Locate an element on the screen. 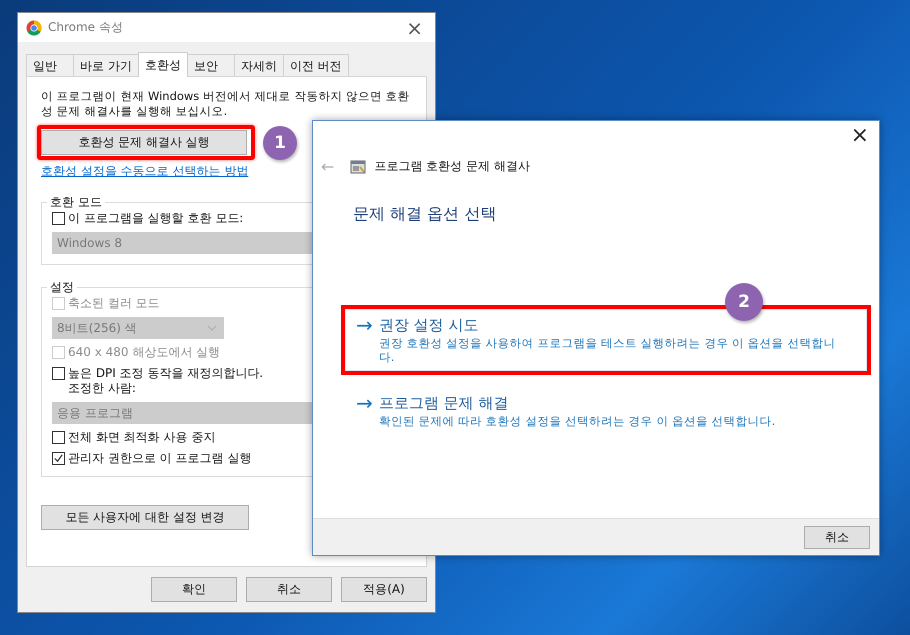 This screenshot has height=635, width=910. tab: 호환성 is located at coordinates (163, 65).